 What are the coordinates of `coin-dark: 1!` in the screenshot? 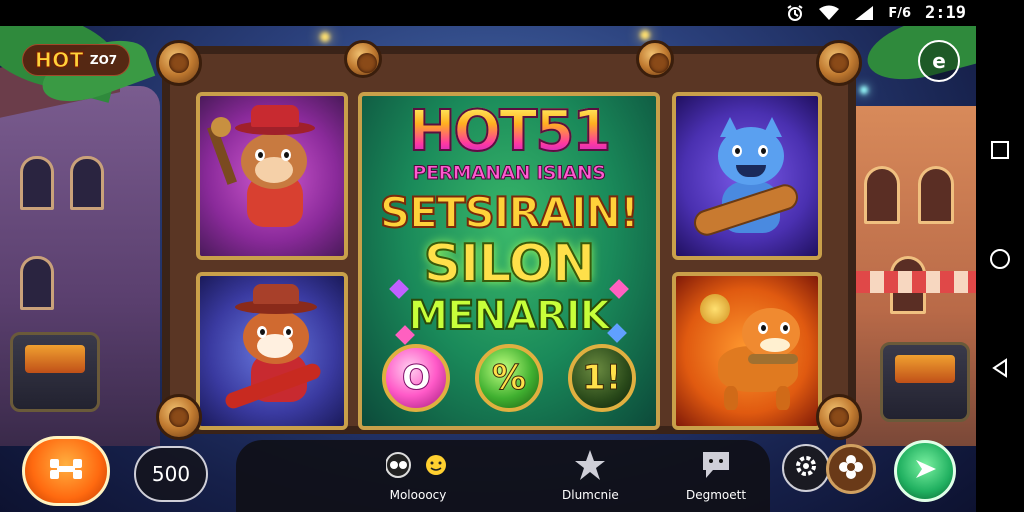 It's located at (601, 378).